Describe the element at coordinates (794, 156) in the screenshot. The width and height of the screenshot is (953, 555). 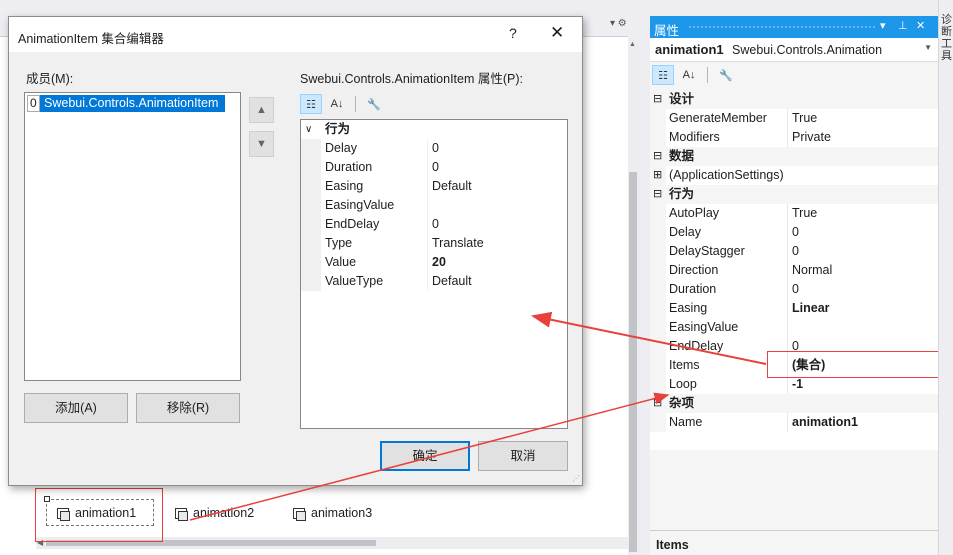
I see `category-row: ⊟ 数据` at that location.